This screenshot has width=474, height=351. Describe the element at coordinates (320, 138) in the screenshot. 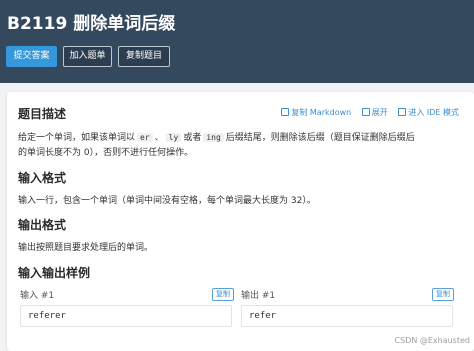

I see `description-text-post: 后缀结尾，则删除该后缀（题目保证删除后缀后` at that location.